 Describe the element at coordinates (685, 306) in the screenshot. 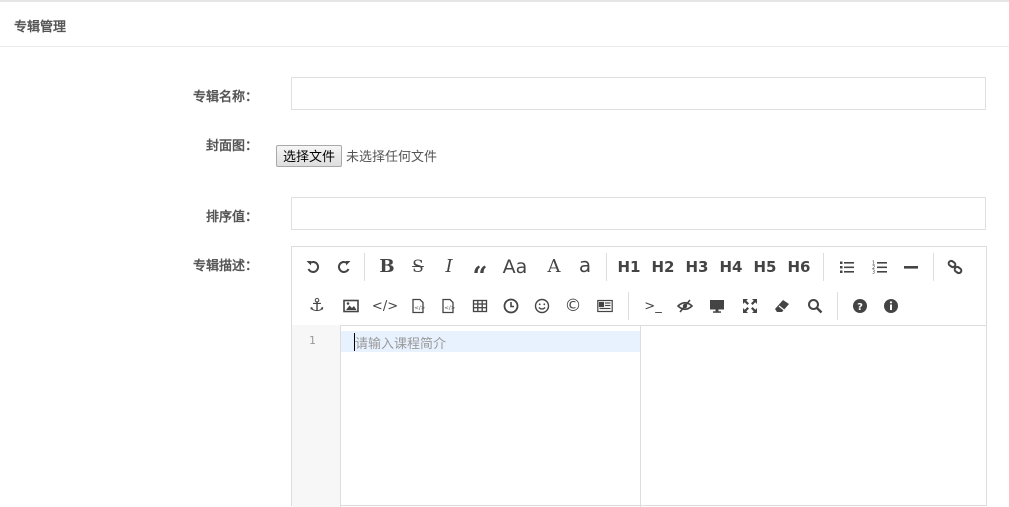

I see `watch-icon` at that location.